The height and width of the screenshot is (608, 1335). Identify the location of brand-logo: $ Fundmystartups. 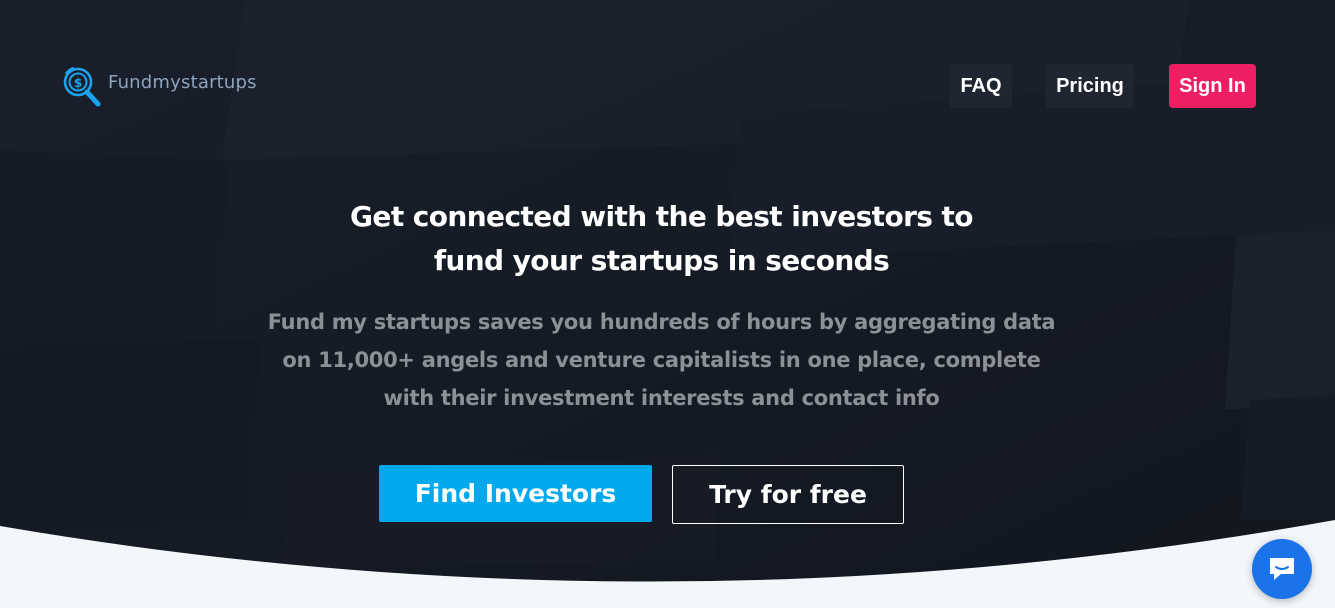
(158, 87).